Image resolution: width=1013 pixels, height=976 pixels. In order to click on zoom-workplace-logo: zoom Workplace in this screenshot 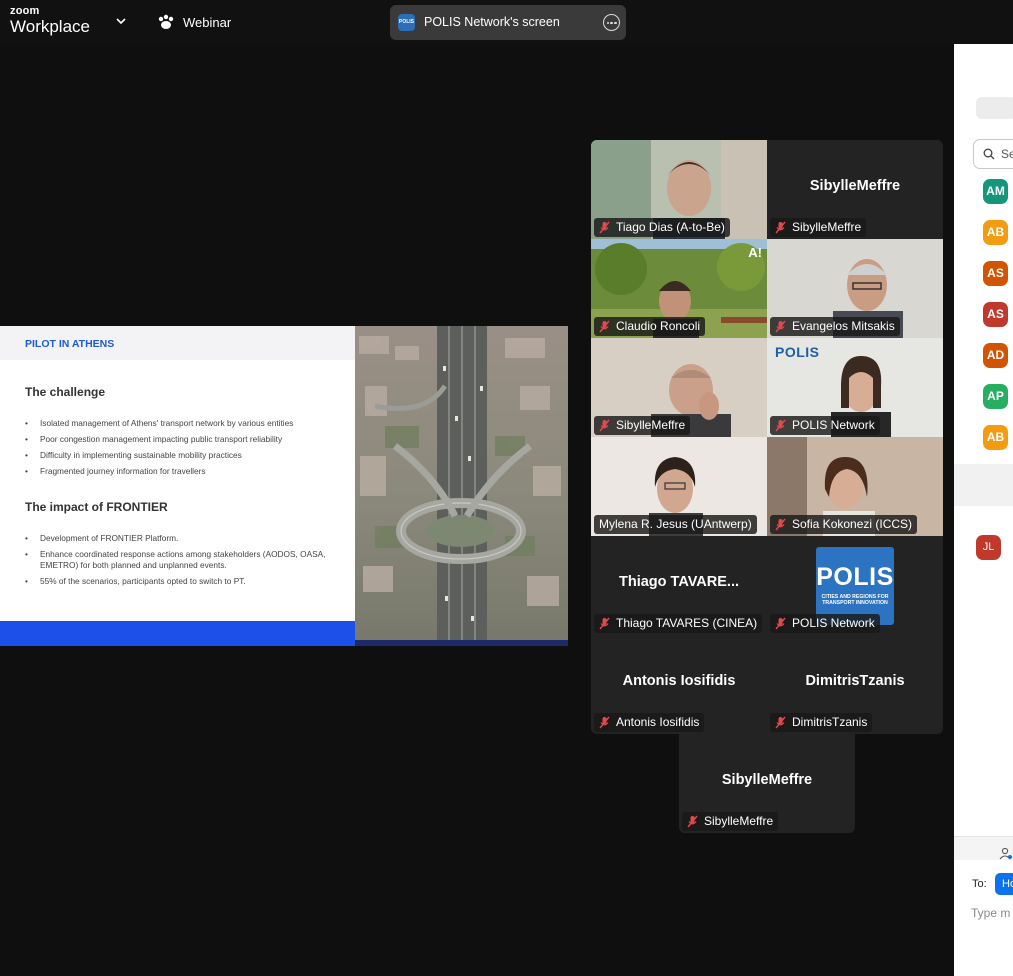, I will do `click(50, 20)`.